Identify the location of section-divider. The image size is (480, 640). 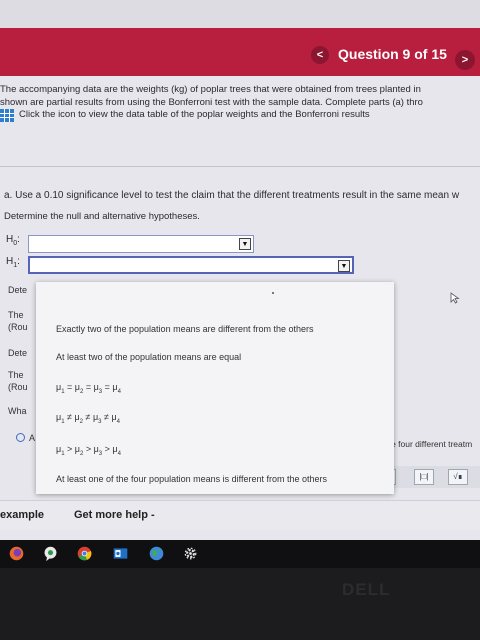
(240, 166).